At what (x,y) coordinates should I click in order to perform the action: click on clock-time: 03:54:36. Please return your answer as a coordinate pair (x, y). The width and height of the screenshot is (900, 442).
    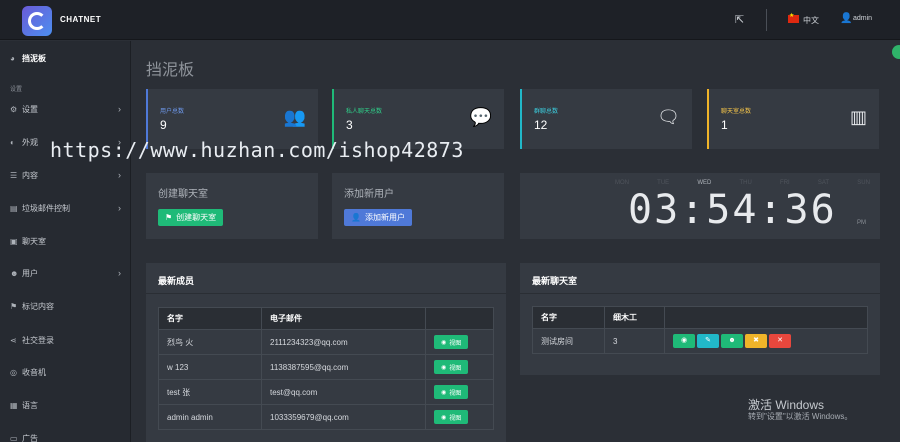
    Looking at the image, I should click on (732, 210).